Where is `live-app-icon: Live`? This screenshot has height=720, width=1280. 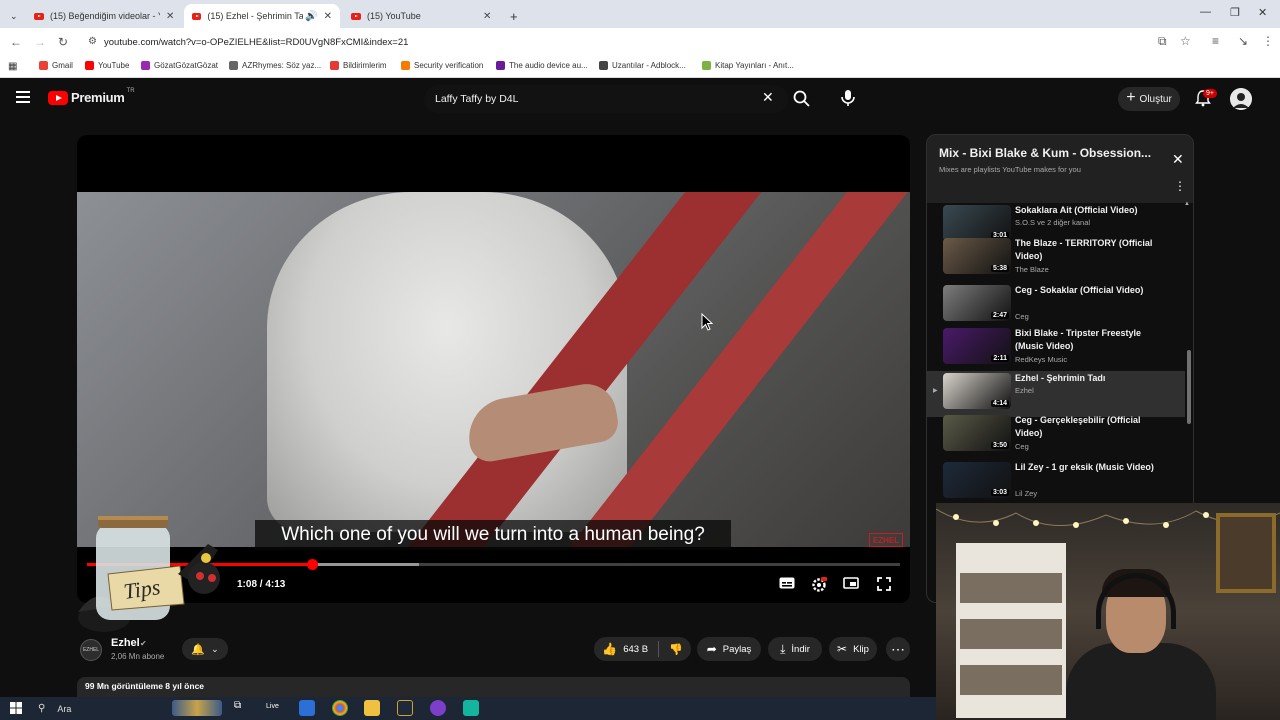 live-app-icon: Live is located at coordinates (274, 711).